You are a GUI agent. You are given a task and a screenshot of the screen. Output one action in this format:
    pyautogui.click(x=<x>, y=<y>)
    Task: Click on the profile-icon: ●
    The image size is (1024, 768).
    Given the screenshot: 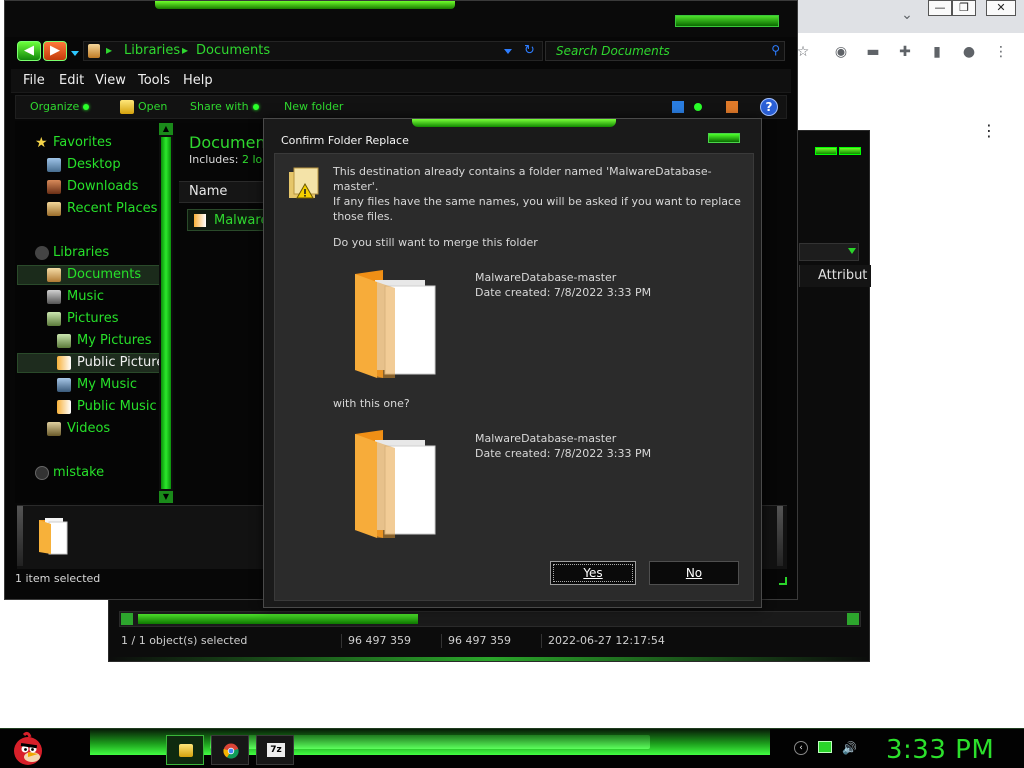 What is the action you would take?
    pyautogui.click(x=969, y=52)
    